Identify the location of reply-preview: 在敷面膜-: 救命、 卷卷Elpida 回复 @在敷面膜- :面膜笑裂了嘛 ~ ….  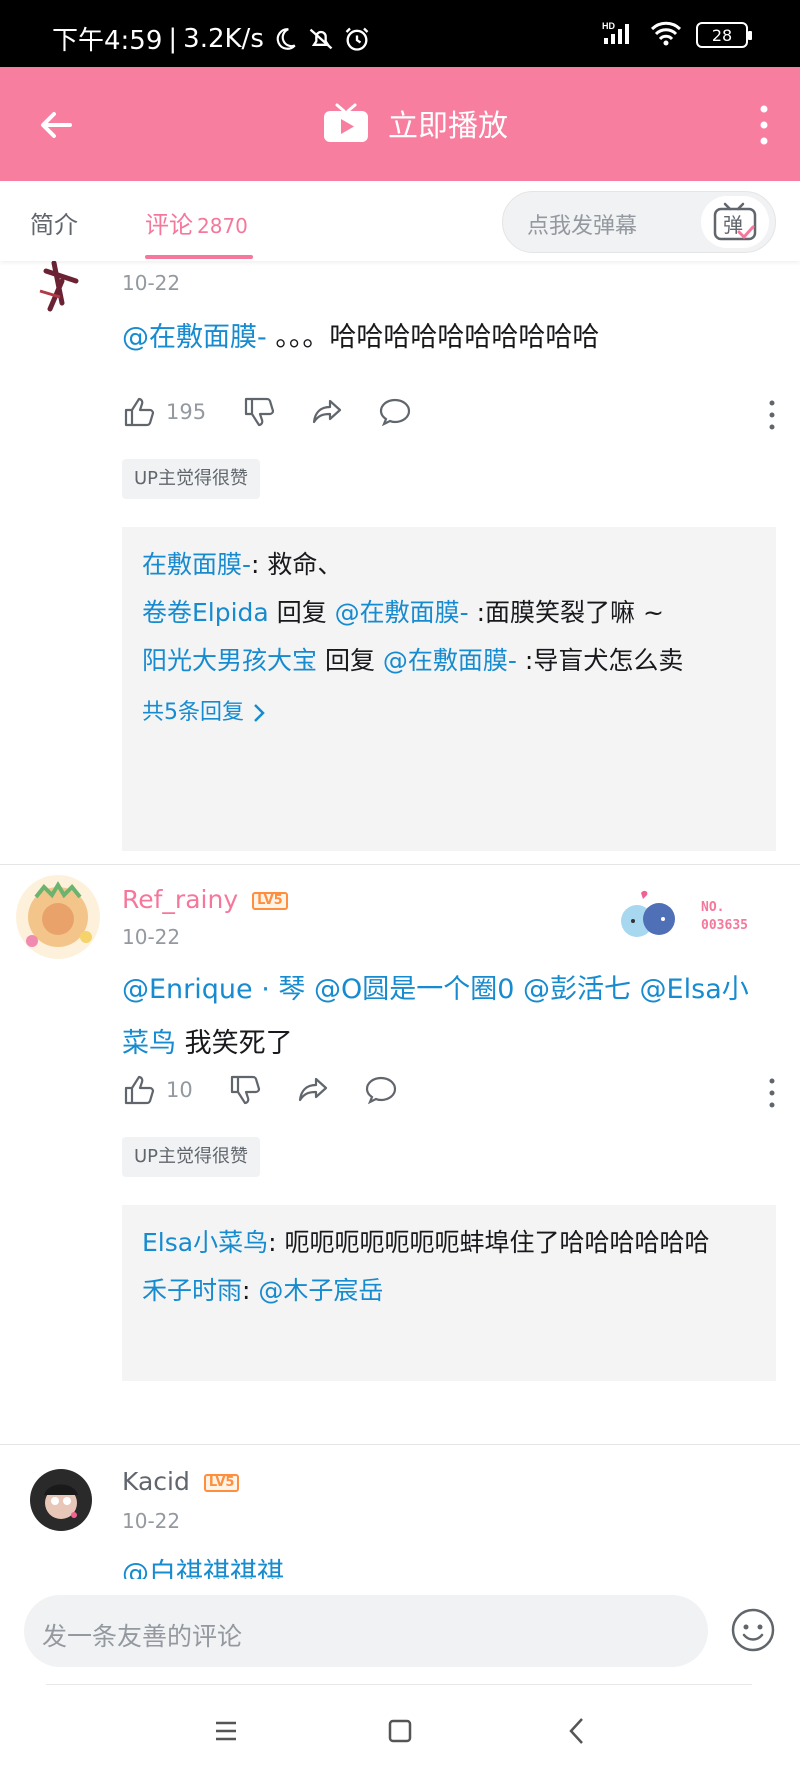
(449, 689).